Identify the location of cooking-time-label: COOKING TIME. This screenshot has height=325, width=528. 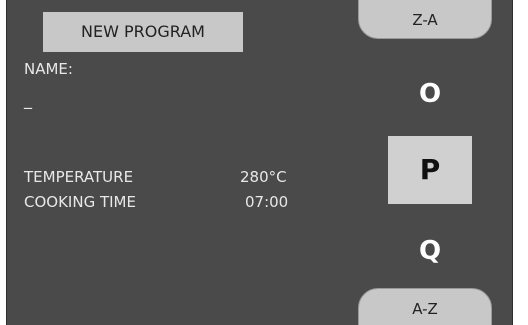
(80, 202).